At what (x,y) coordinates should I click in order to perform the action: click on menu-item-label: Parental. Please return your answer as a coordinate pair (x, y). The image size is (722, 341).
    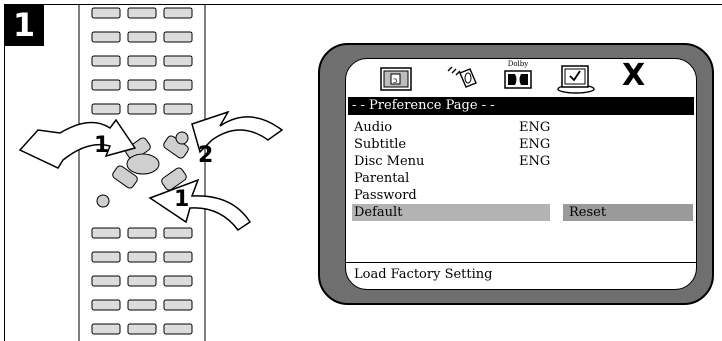
    Looking at the image, I should click on (382, 178).